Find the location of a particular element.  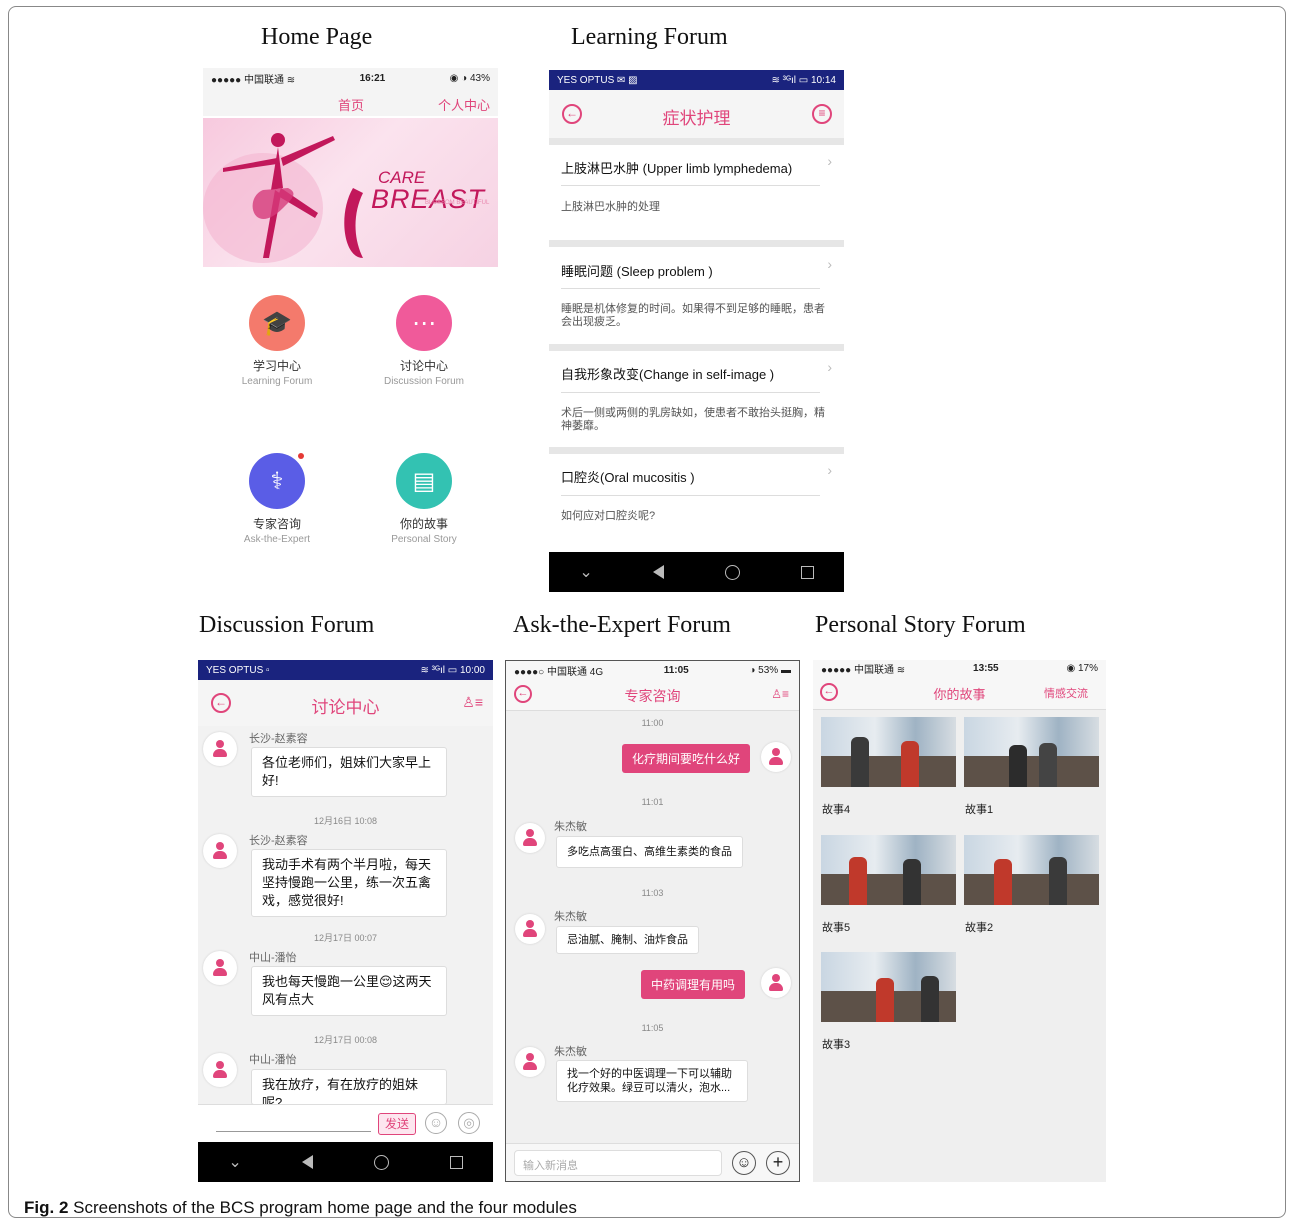

tile-glyph: ⚕ is located at coordinates (277, 481).